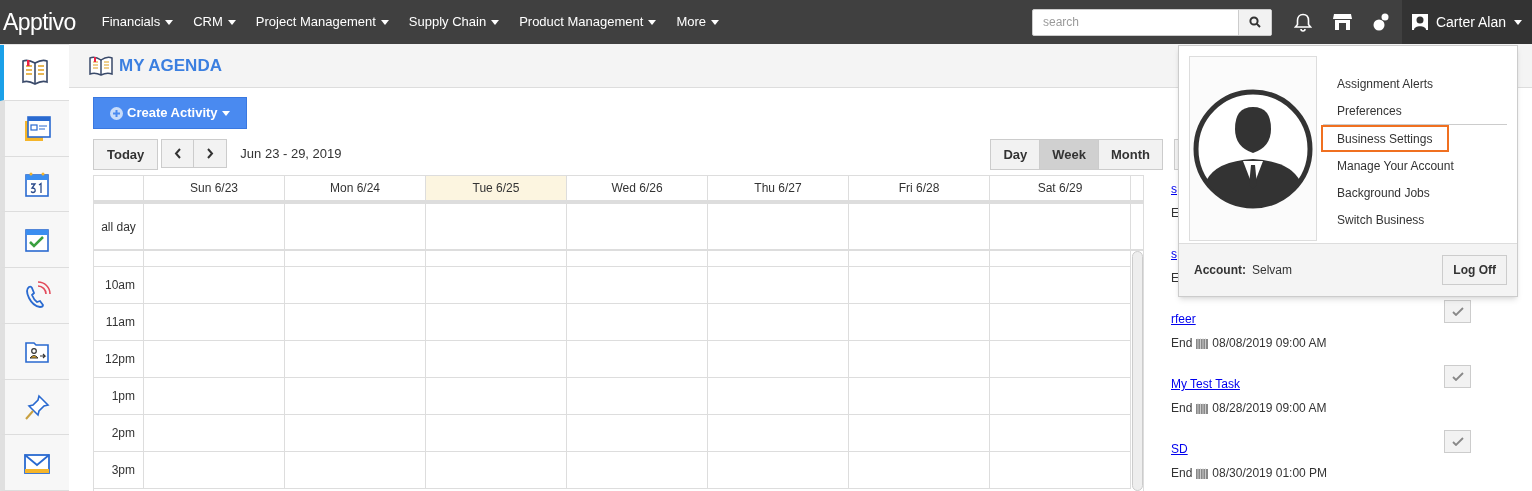 This screenshot has height=491, width=1532. I want to click on task-link: SD, so click(1179, 449).